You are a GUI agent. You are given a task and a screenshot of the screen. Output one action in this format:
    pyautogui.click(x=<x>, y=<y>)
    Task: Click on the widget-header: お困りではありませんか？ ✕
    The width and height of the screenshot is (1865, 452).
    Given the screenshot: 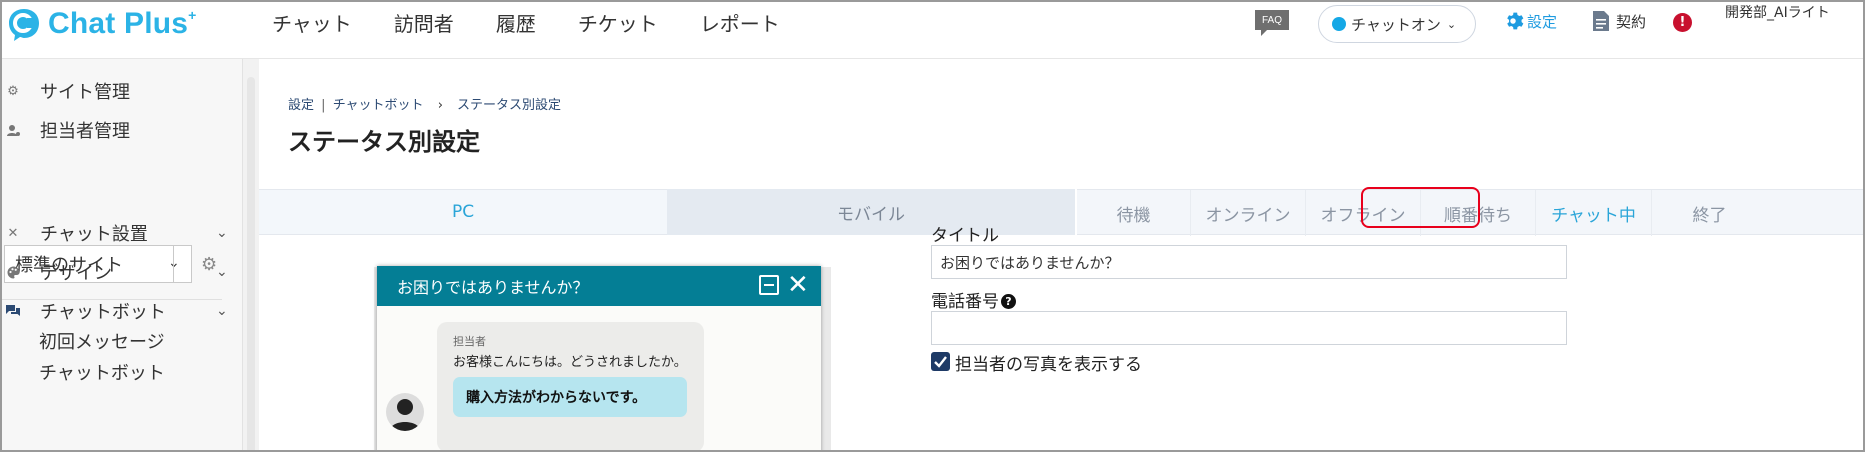 What is the action you would take?
    pyautogui.click(x=599, y=286)
    